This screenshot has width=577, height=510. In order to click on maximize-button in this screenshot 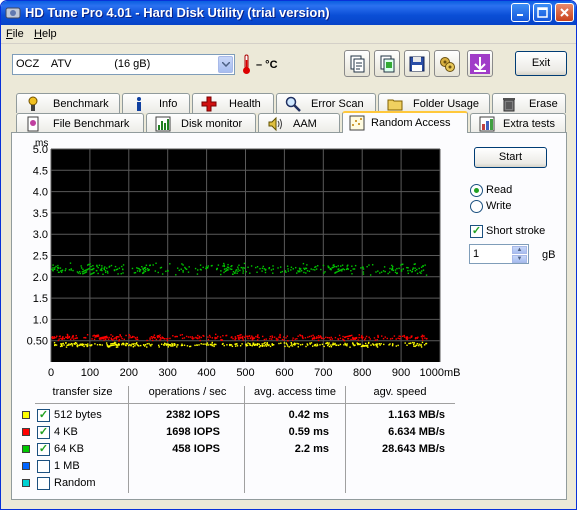, I will do `click(542, 12)`.